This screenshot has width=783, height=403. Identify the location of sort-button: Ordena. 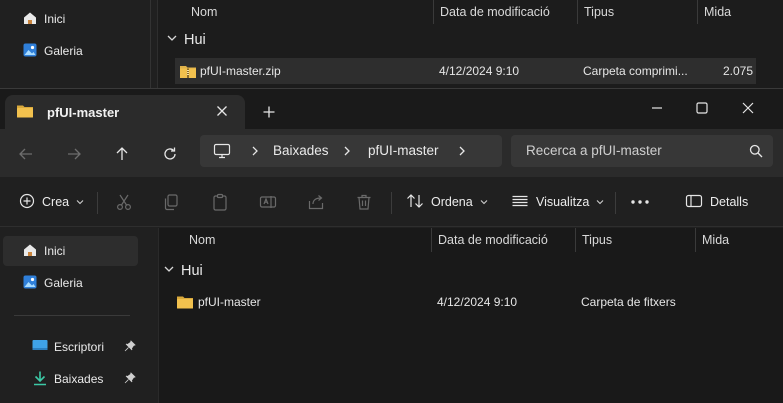
(447, 202).